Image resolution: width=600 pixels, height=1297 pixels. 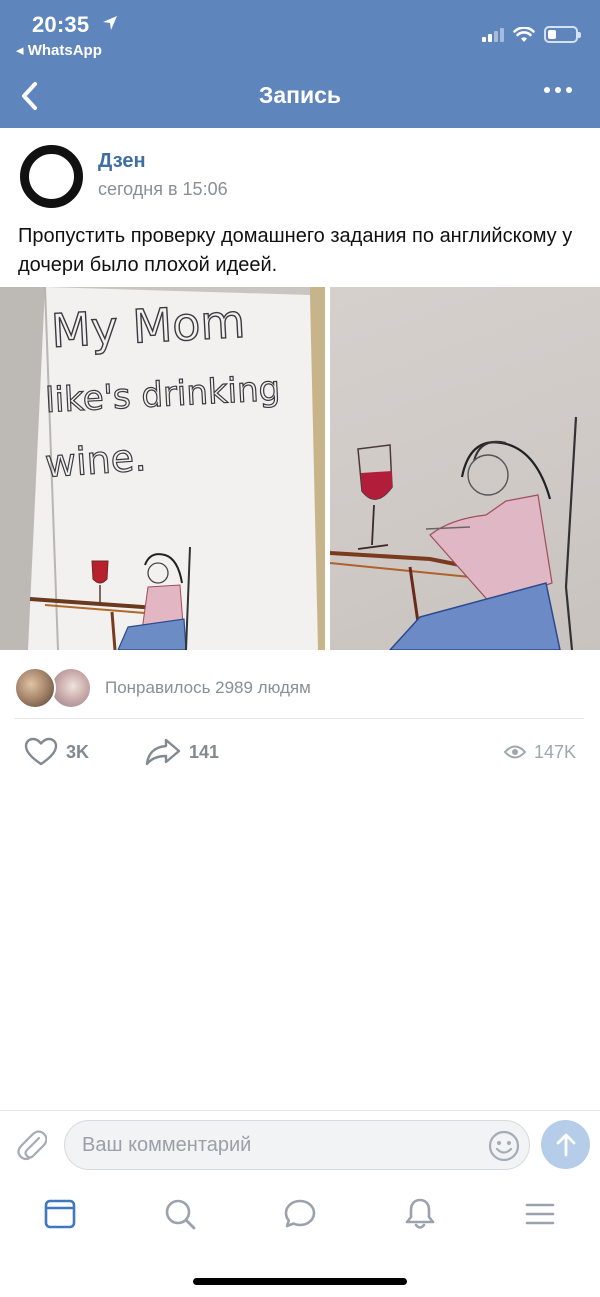 What do you see at coordinates (110, 23) in the screenshot?
I see `location-arrow-icon` at bounding box center [110, 23].